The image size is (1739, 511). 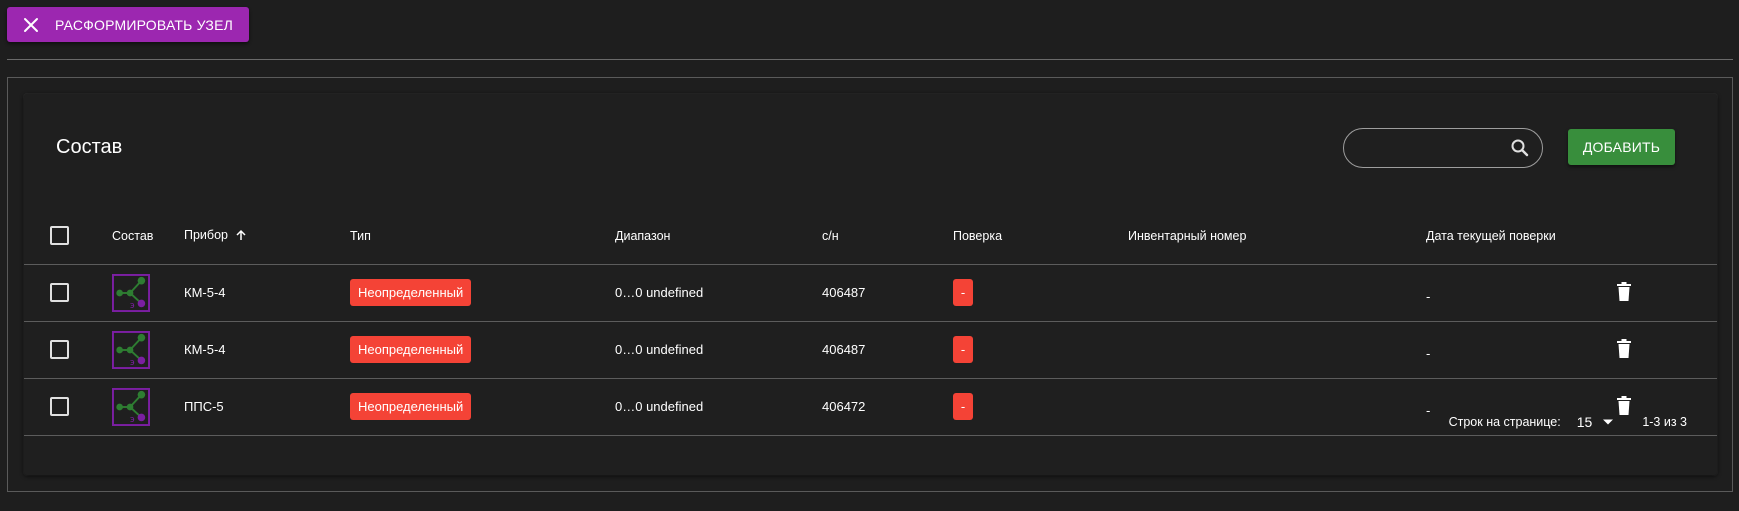 What do you see at coordinates (1427, 148) in the screenshot?
I see `search-input` at bounding box center [1427, 148].